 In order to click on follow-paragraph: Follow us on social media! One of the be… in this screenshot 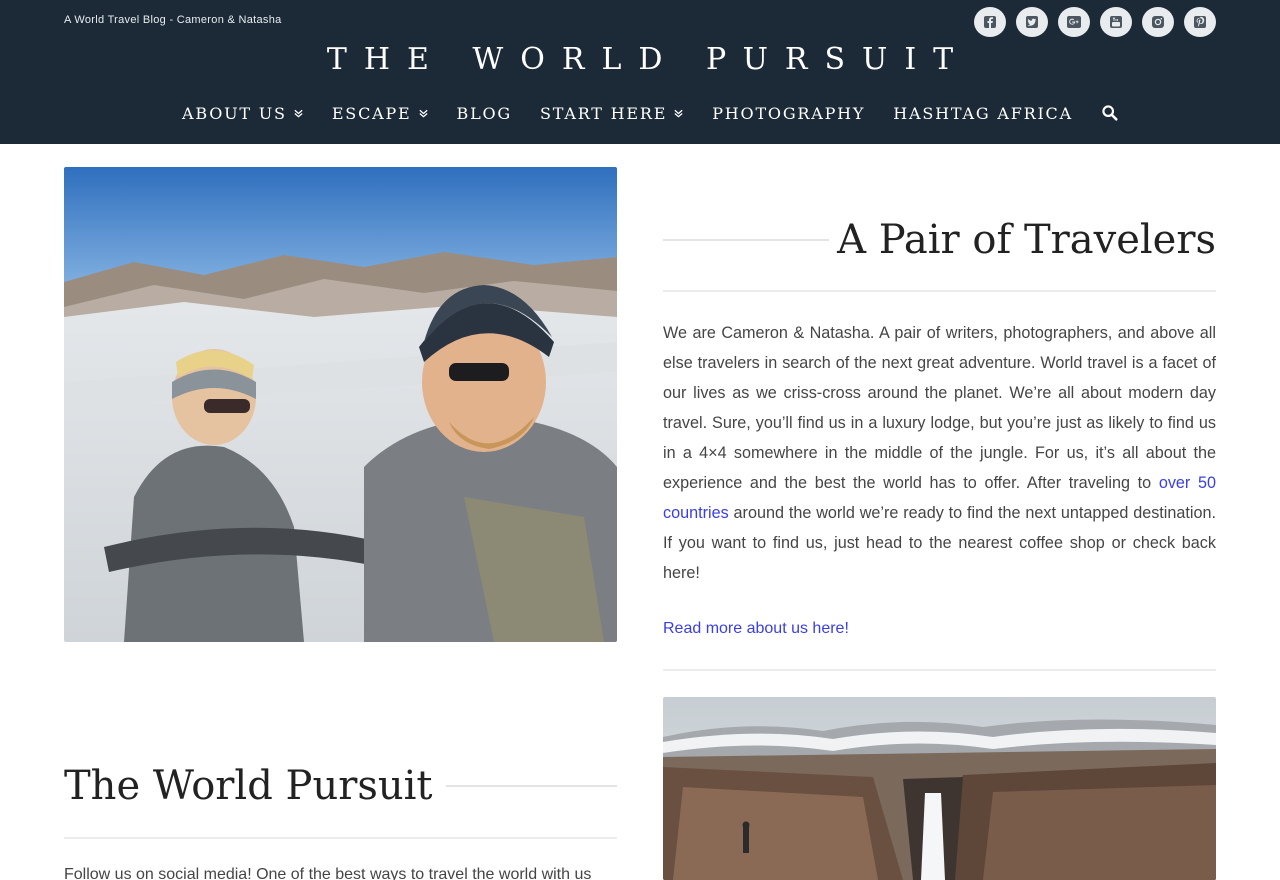, I will do `click(328, 873)`.